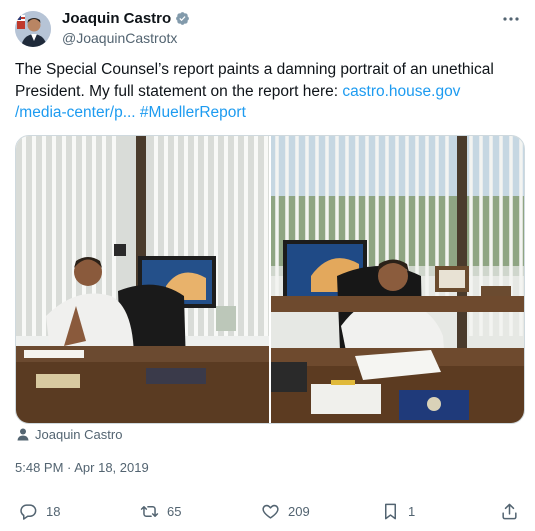  What do you see at coordinates (390, 511) in the screenshot?
I see `bookmark-icon` at bounding box center [390, 511].